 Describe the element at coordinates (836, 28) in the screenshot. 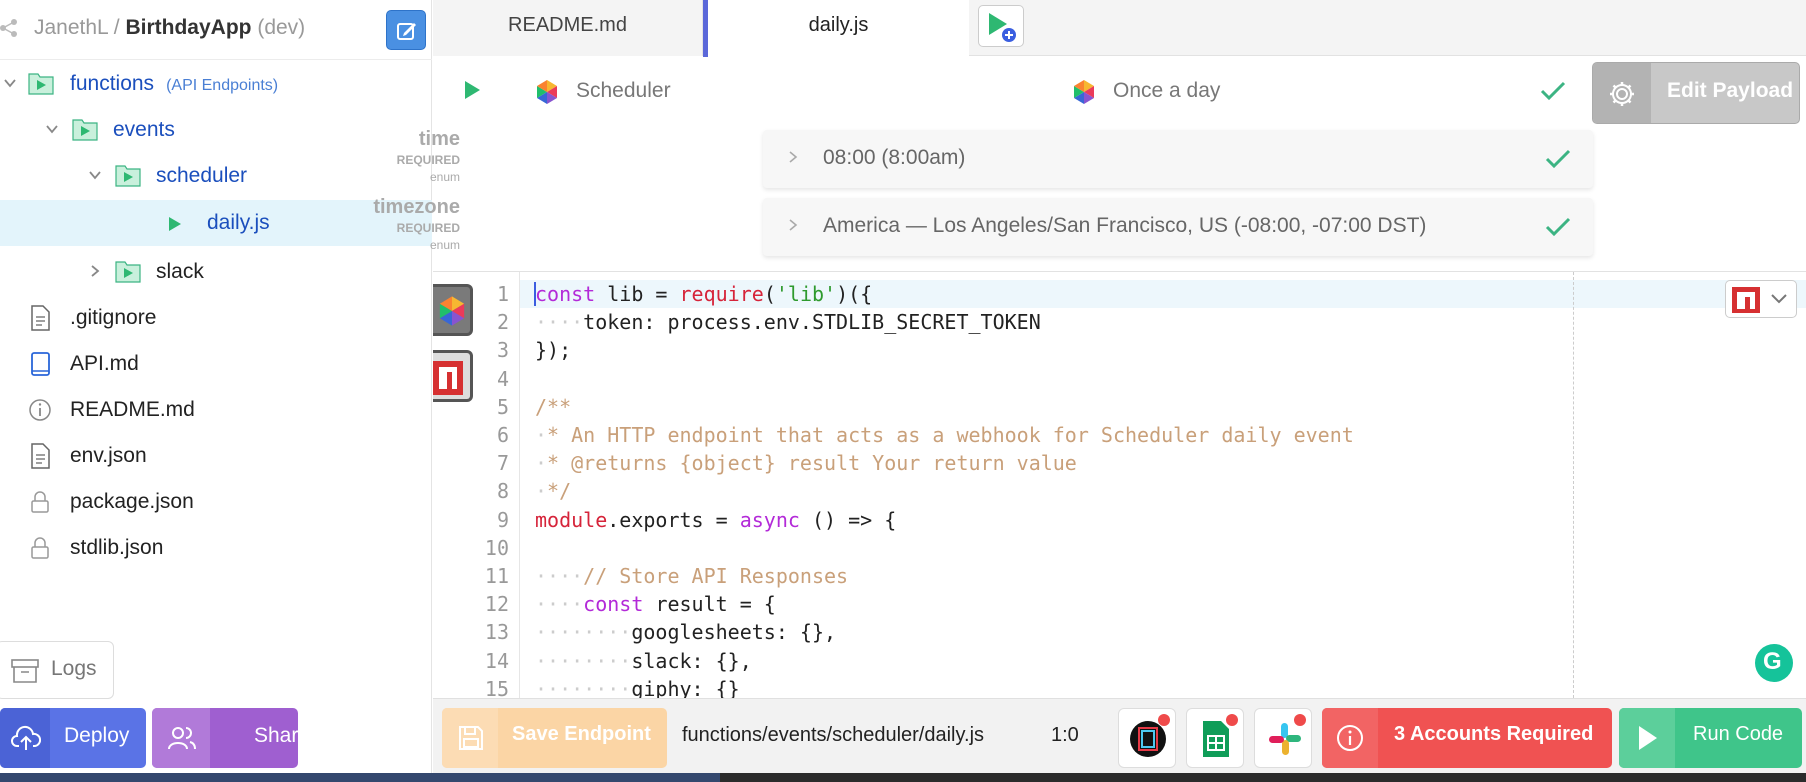

I see `tab-daily: daily.js` at that location.